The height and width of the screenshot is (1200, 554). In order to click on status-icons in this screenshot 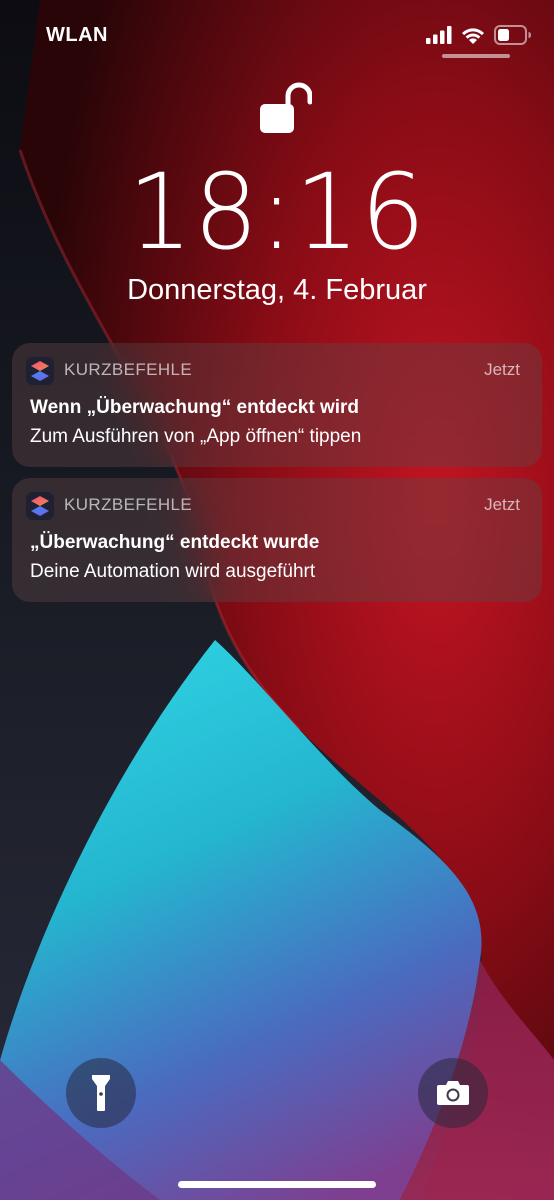, I will do `click(479, 35)`.